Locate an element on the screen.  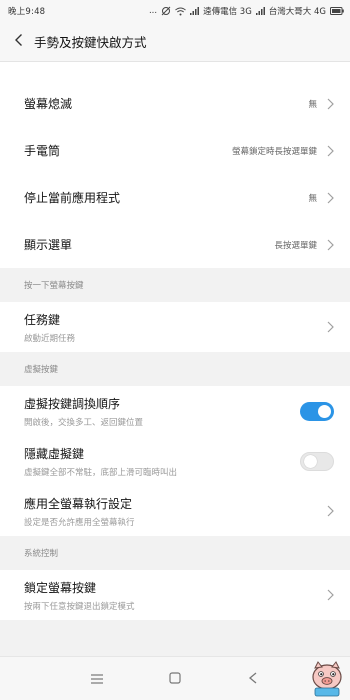
setting-row-lock-screen-keys: 鎖定螢幕按鍵 按兩下任意按鍵退出鎖定模式 is located at coordinates (175, 595).